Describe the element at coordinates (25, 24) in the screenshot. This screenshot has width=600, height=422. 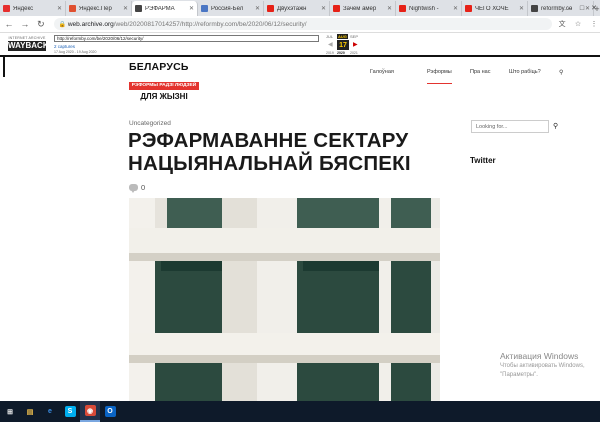
I see `forward-arrow-icon: →` at that location.